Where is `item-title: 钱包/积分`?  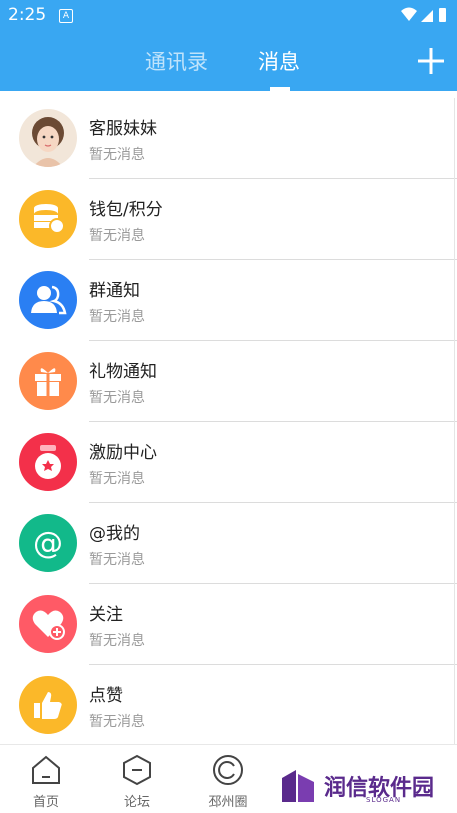 item-title: 钱包/积分 is located at coordinates (126, 210).